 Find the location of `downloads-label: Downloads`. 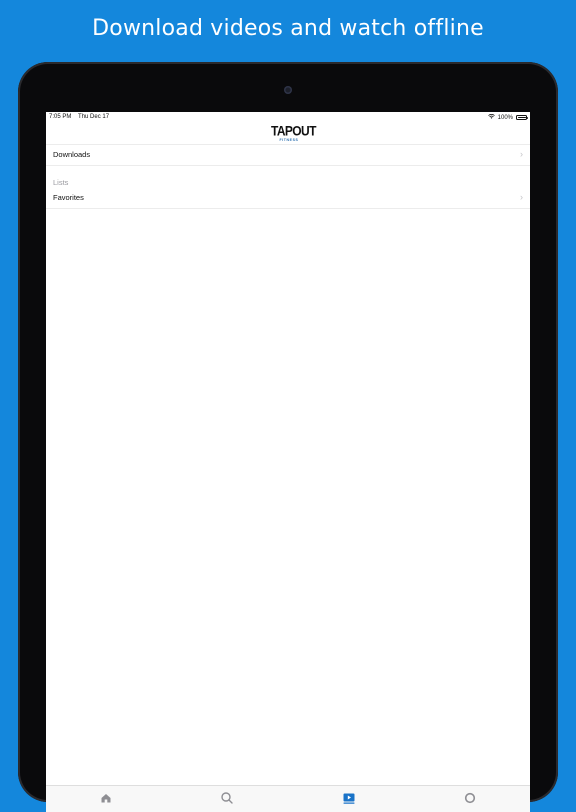

downloads-label: Downloads is located at coordinates (72, 154).